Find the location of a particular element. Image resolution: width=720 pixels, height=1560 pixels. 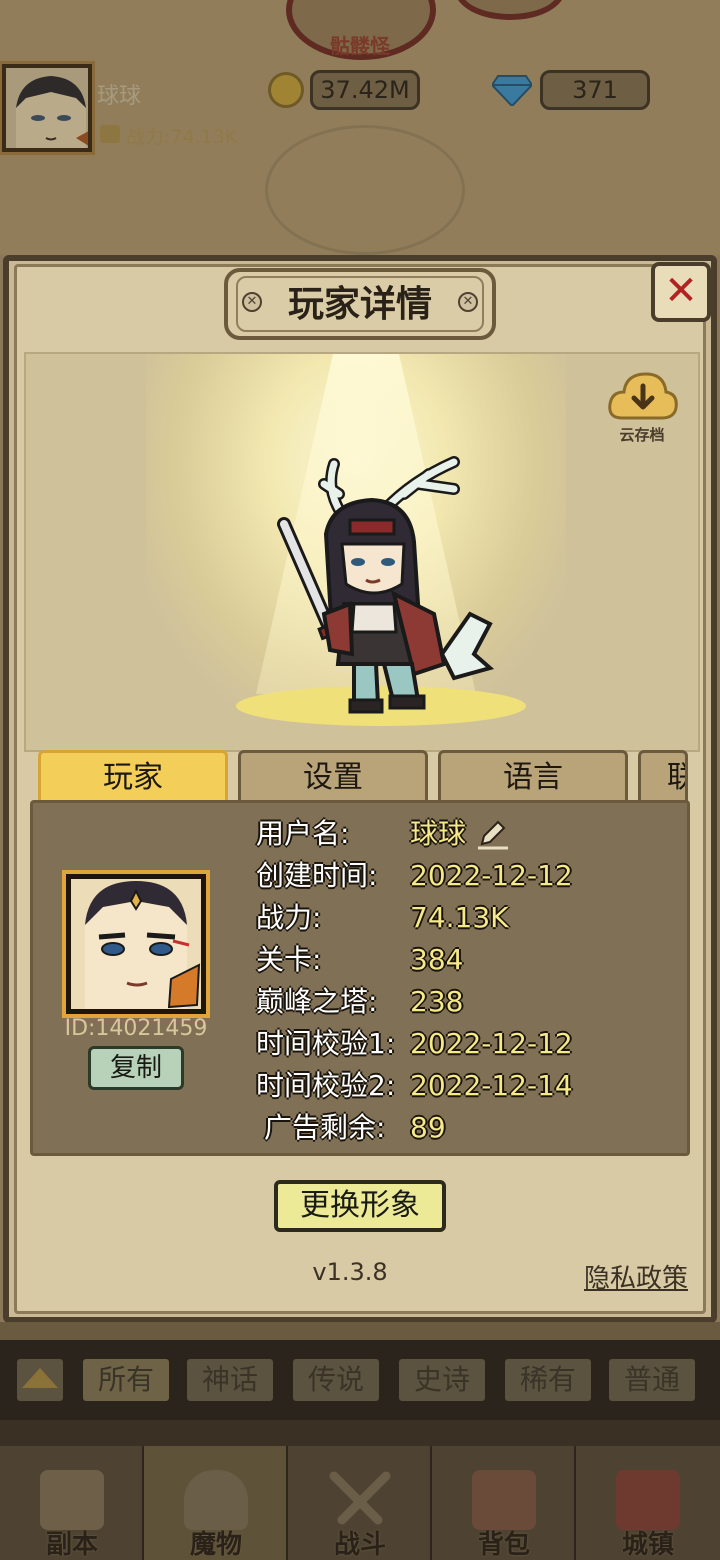

map-icon is located at coordinates (72, 1500).